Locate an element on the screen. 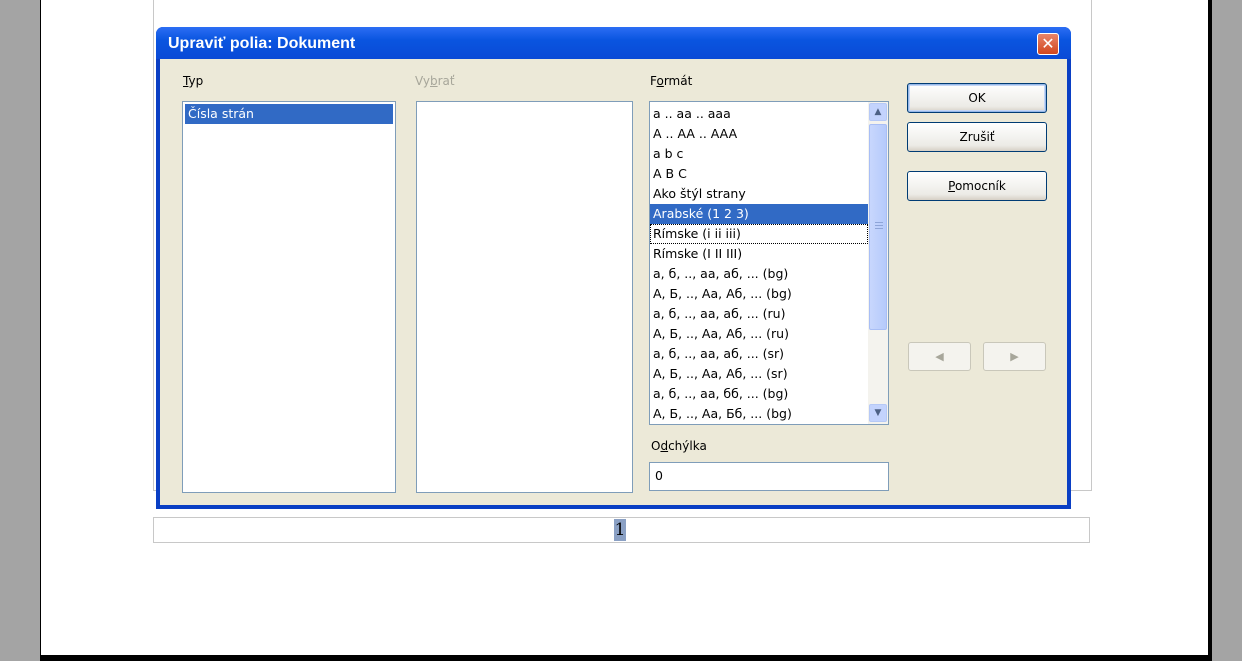 The height and width of the screenshot is (661, 1242). format-list-item: а, б, .., аа, аб, ... (ru) is located at coordinates (759, 314).